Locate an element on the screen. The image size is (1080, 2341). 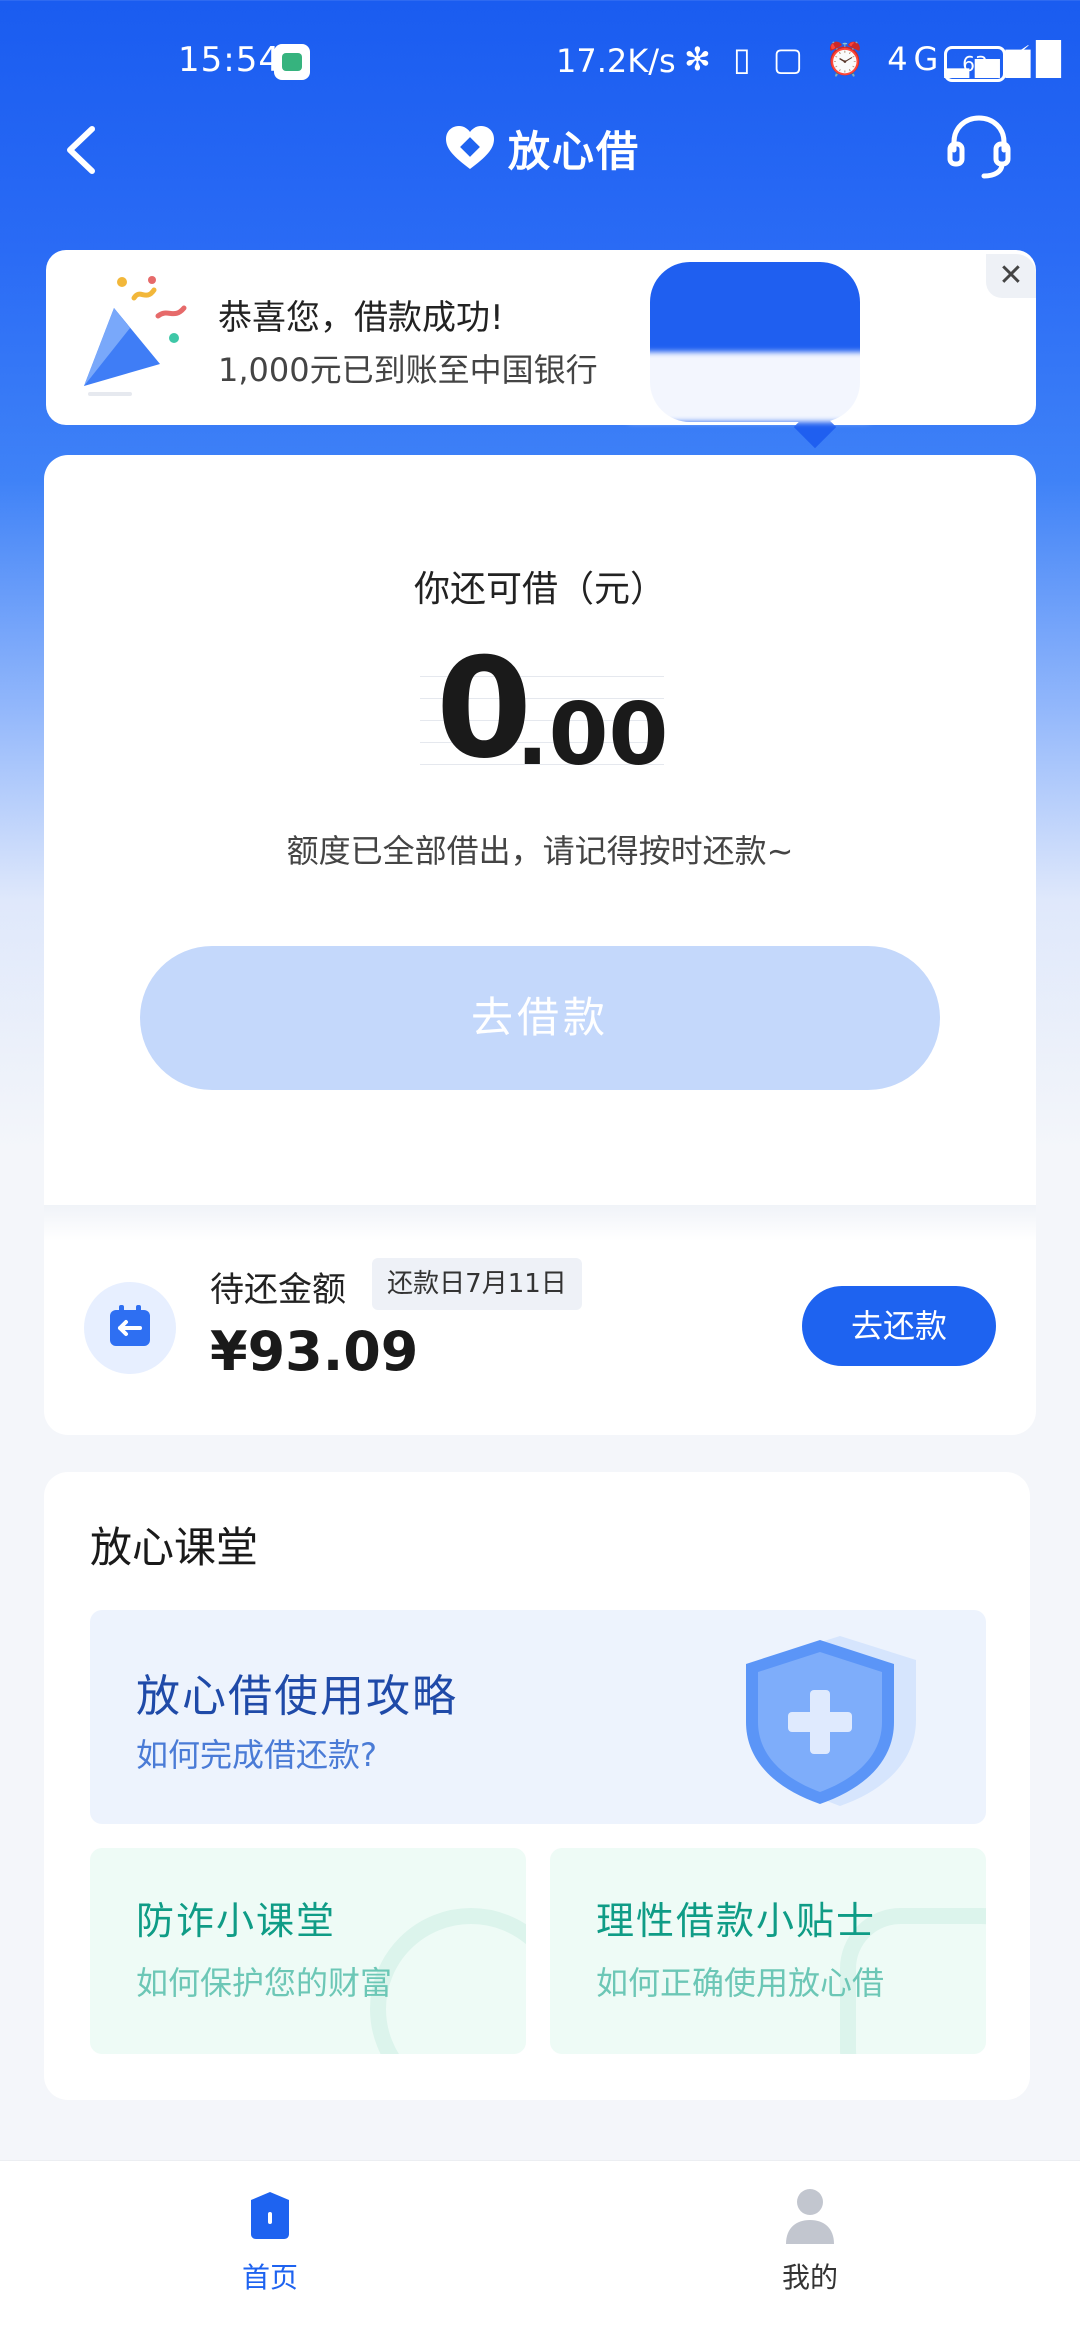
notice-title: 恭喜您，借款成功! is located at coordinates (361, 318).